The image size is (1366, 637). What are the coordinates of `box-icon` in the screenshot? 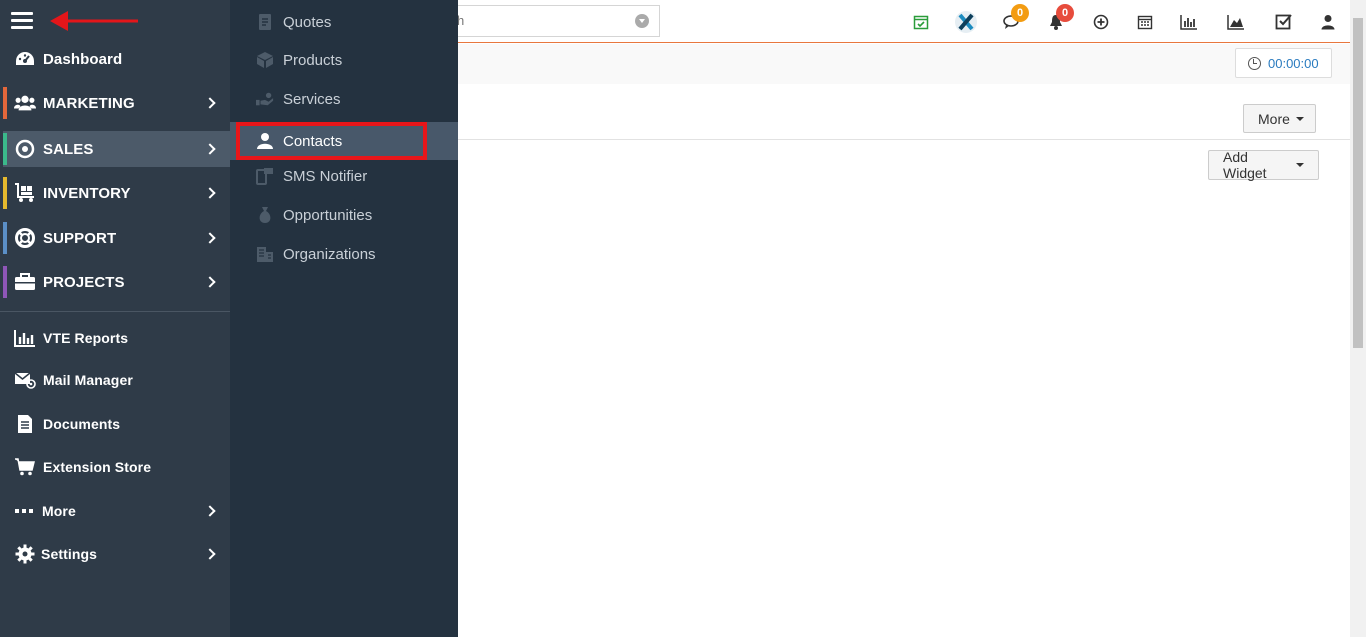 It's located at (265, 60).